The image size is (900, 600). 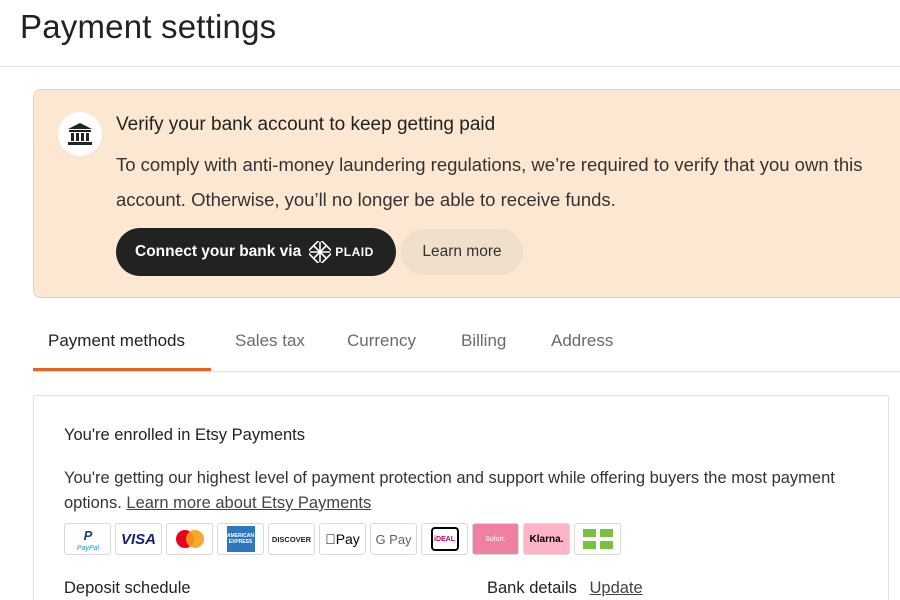 What do you see at coordinates (87, 535) in the screenshot?
I see `svg-text: P` at bounding box center [87, 535].